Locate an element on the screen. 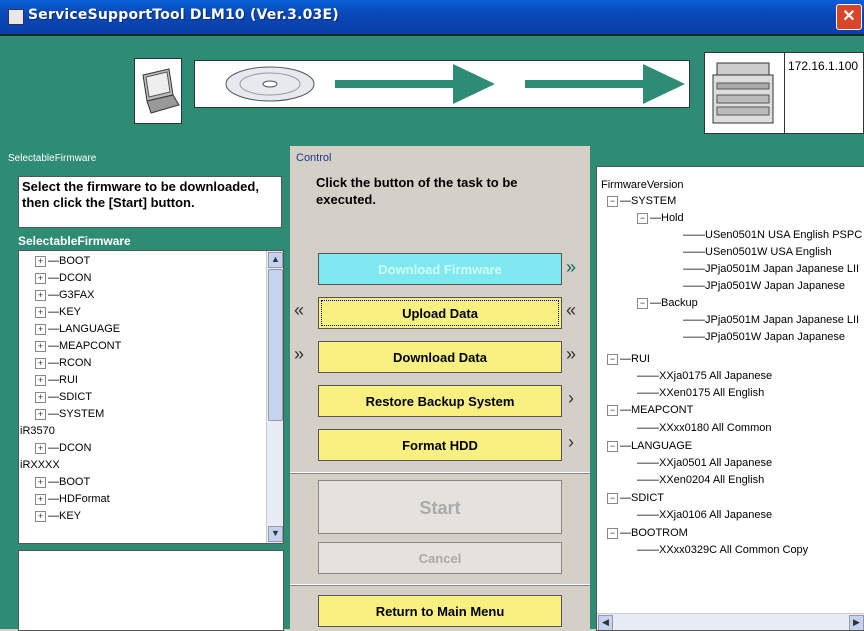  transfer-strip is located at coordinates (442, 84).